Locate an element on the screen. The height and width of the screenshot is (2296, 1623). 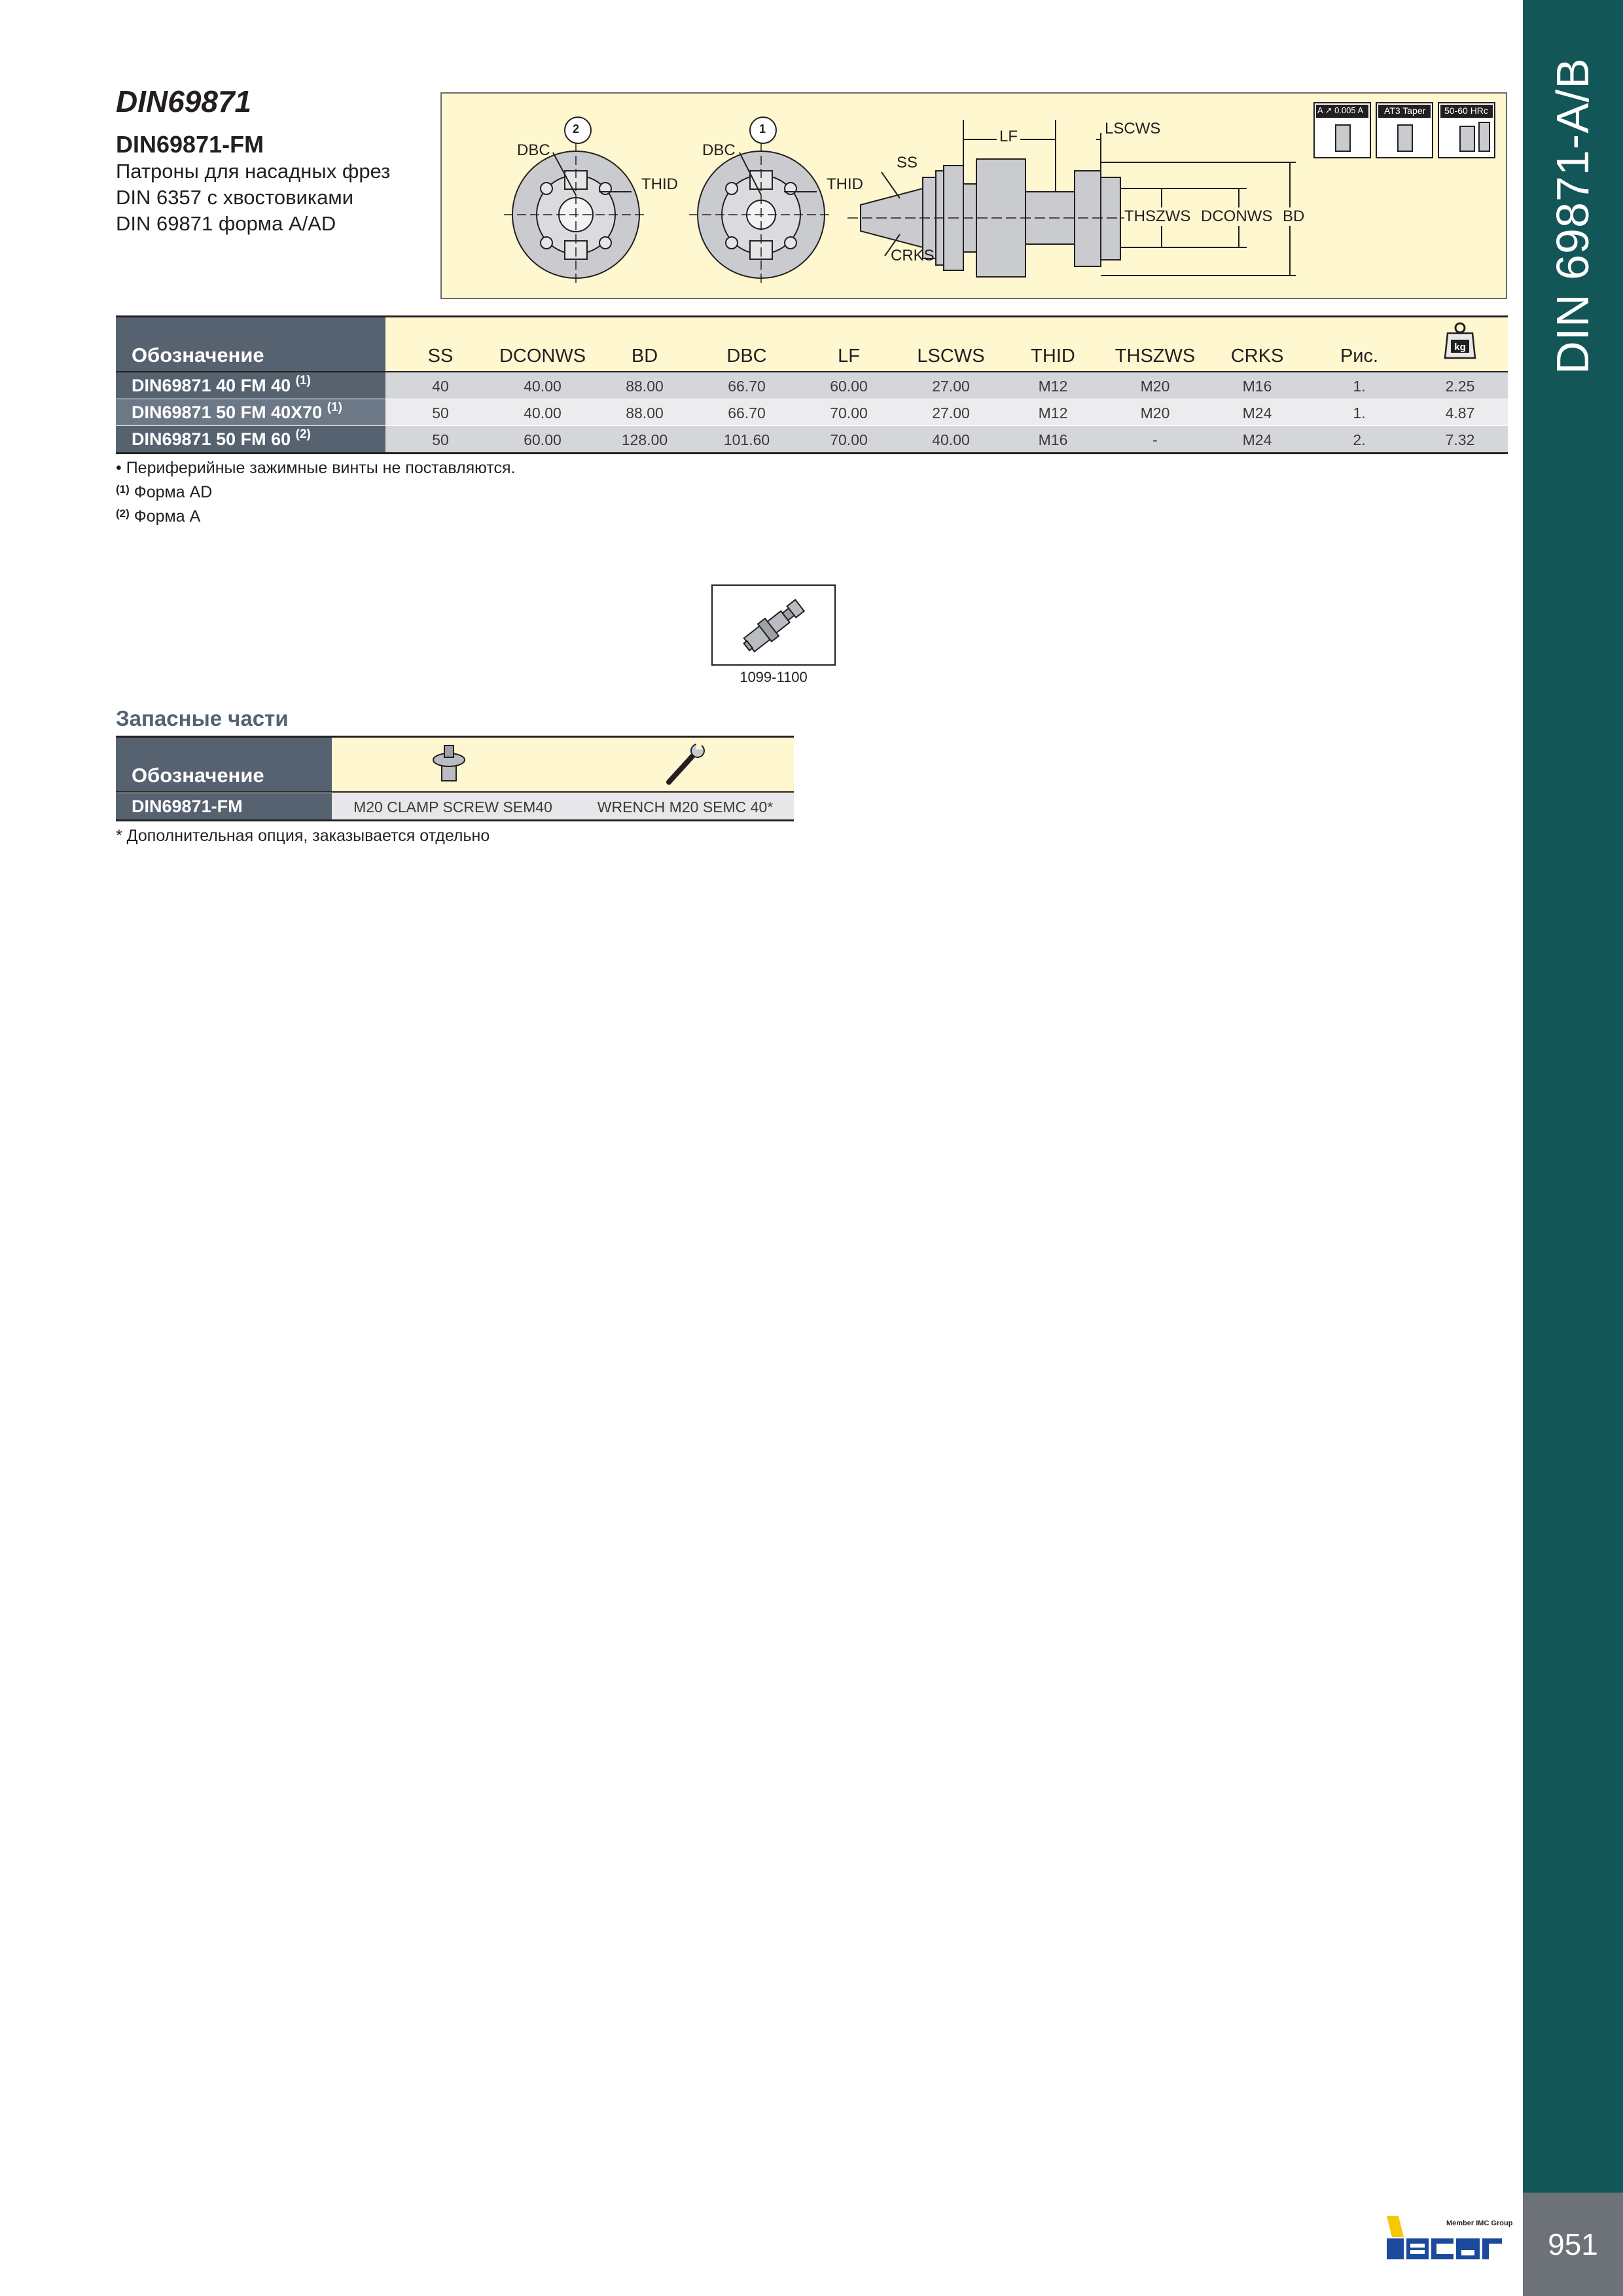
side-band-title: DIN 69871-A/B is located at coordinates (1573, 216).